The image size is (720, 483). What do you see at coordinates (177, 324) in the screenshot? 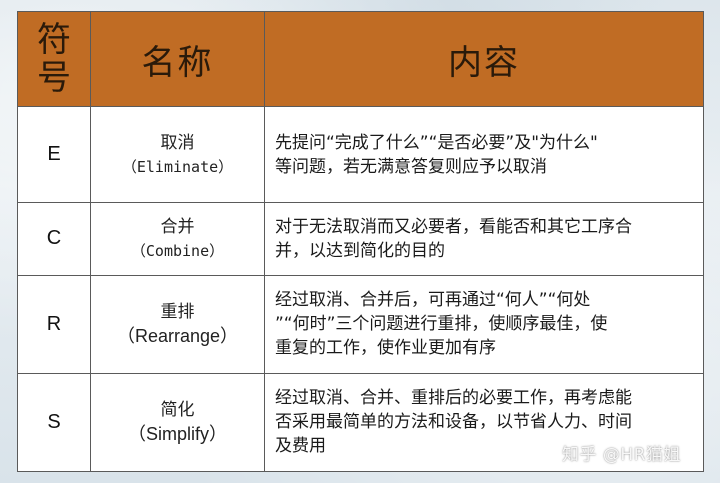
I see `row-name: 重排 （Rearrange）` at bounding box center [177, 324].